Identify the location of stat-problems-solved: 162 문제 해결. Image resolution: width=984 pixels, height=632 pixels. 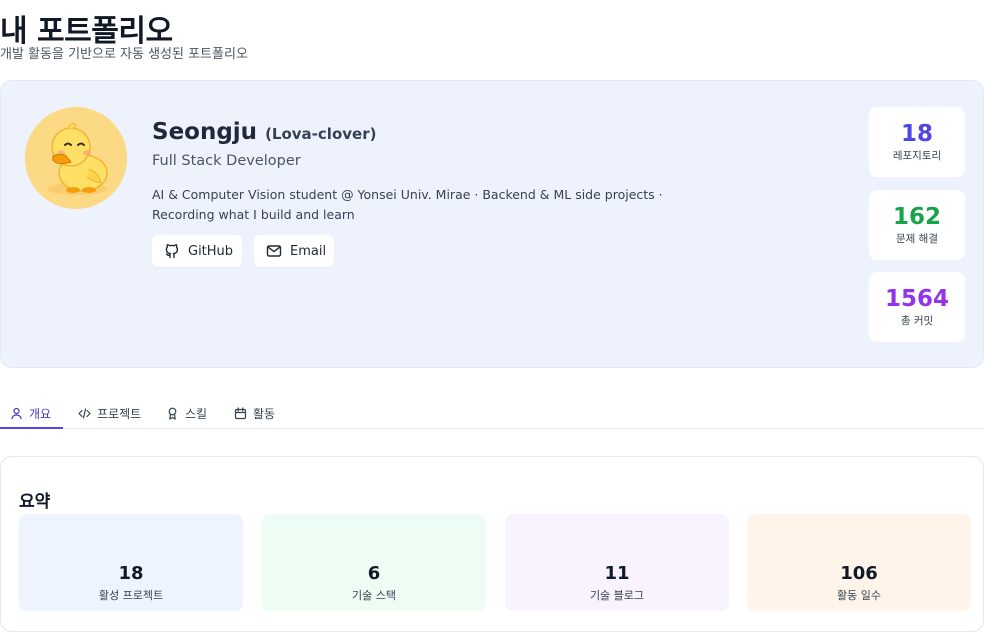
(917, 225).